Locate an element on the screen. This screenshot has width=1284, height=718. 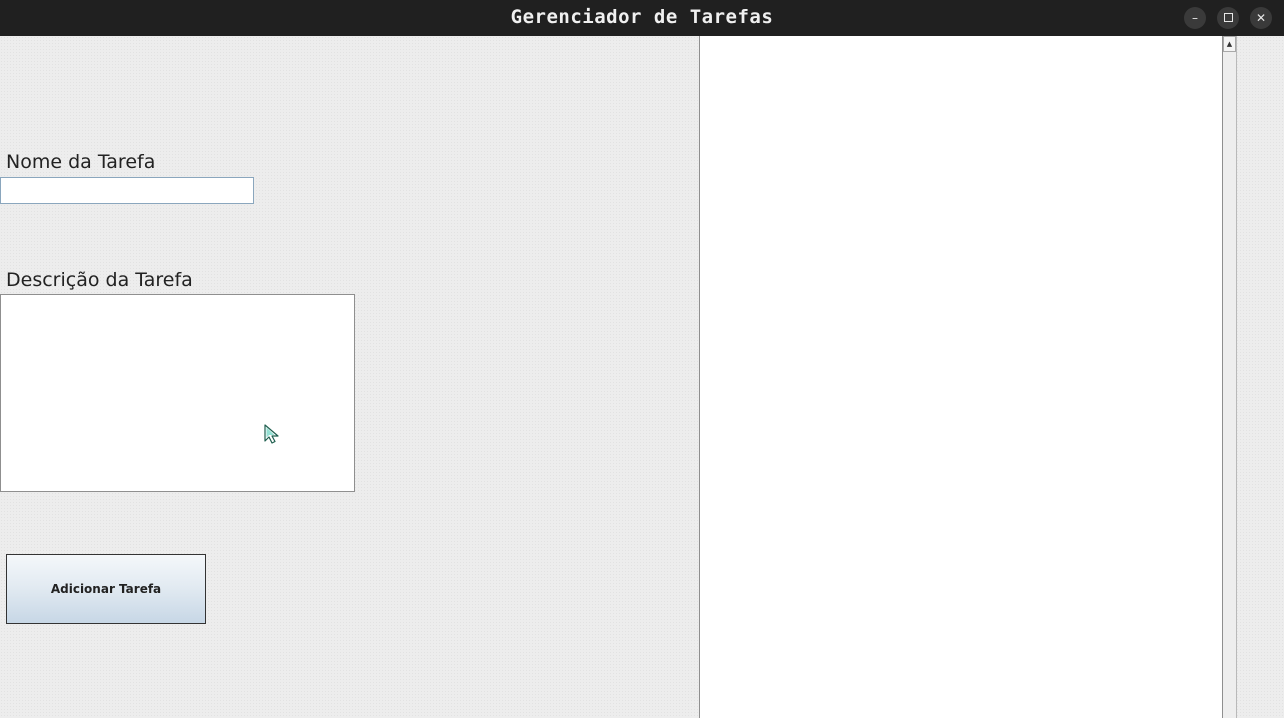
task-list-scrollbar: ▲ is located at coordinates (1230, 377).